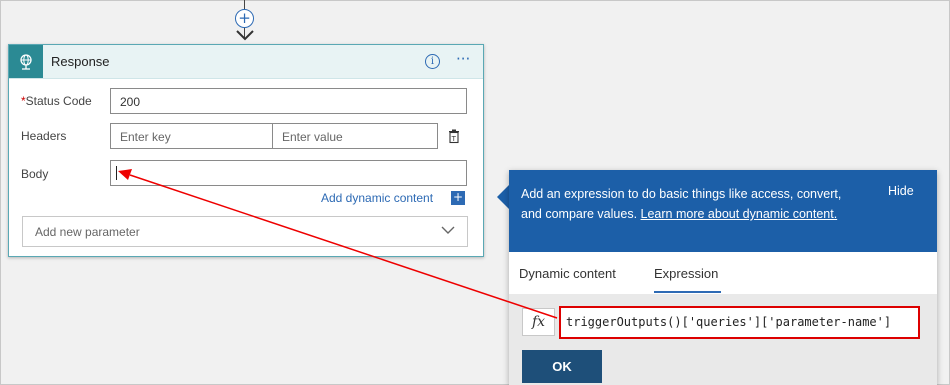  Describe the element at coordinates (288, 101) in the screenshot. I see `status-code-input: 200` at that location.